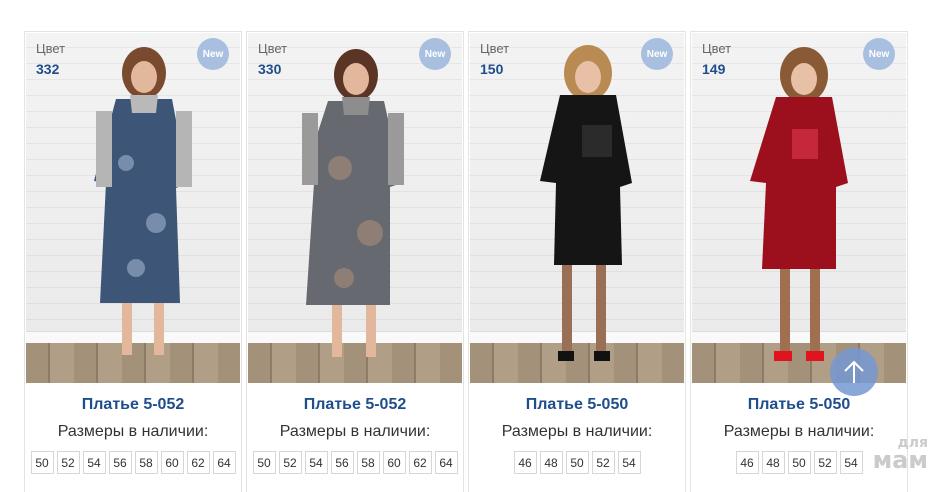 The image size is (937, 492). I want to click on size-list: 46 48 50 52 54, so click(577, 462).